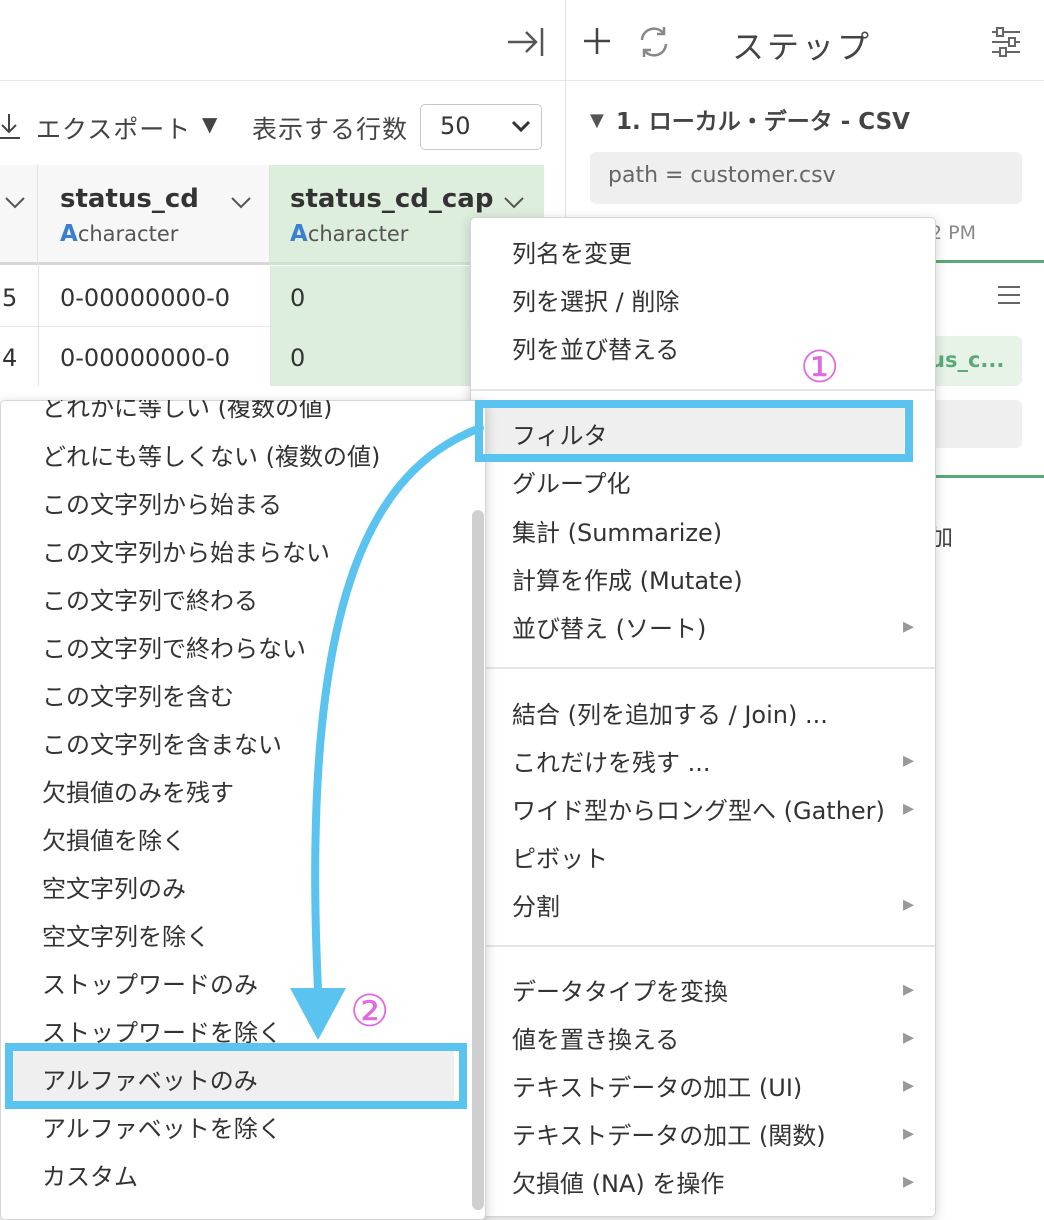  What do you see at coordinates (669, 1133) in the screenshot?
I see `menu-item-text-function: テキストデータの加工 (関数)` at bounding box center [669, 1133].